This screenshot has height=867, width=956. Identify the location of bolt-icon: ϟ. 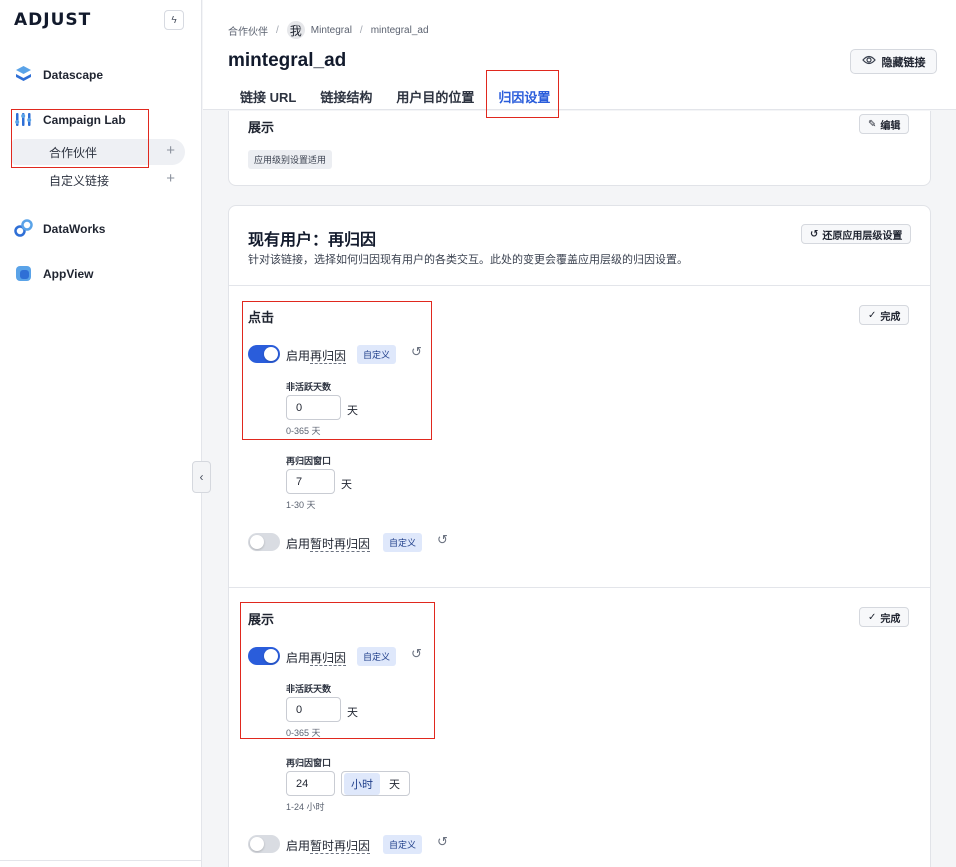
(174, 20).